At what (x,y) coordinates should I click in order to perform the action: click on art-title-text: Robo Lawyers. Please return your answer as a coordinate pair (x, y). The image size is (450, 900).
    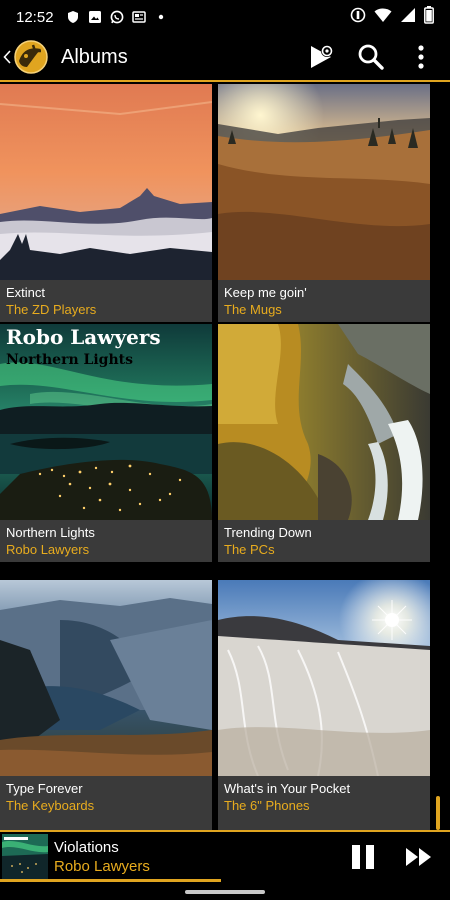
    Looking at the image, I should click on (83, 337).